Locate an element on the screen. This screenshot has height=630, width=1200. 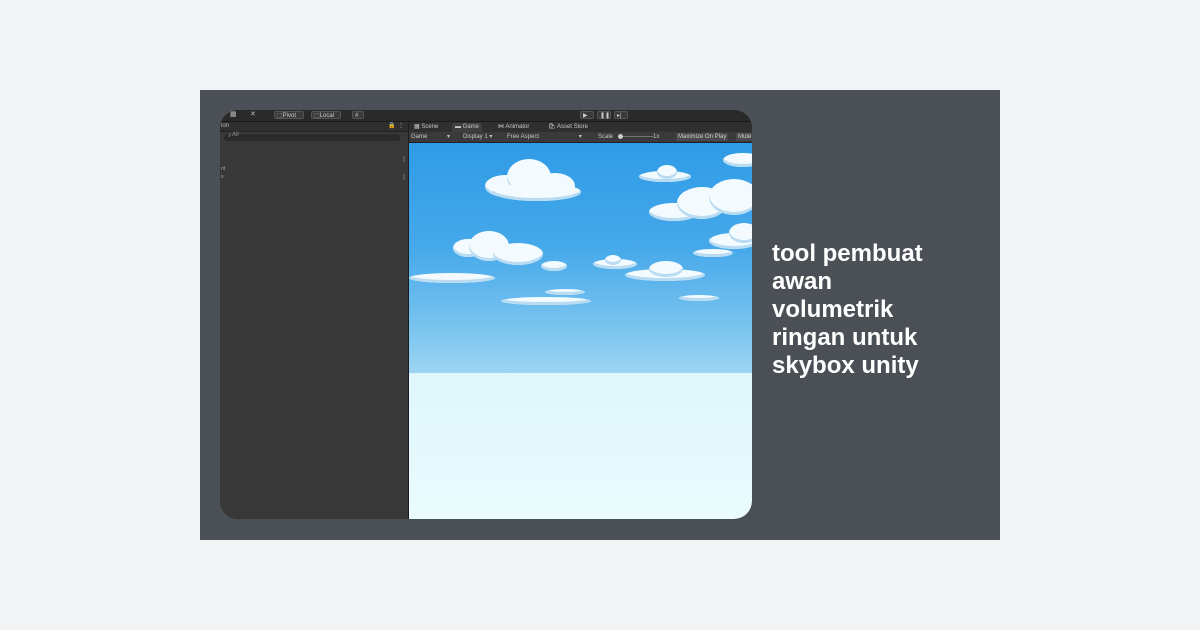
tab-scene: ▦ Scene is located at coordinates (426, 127).